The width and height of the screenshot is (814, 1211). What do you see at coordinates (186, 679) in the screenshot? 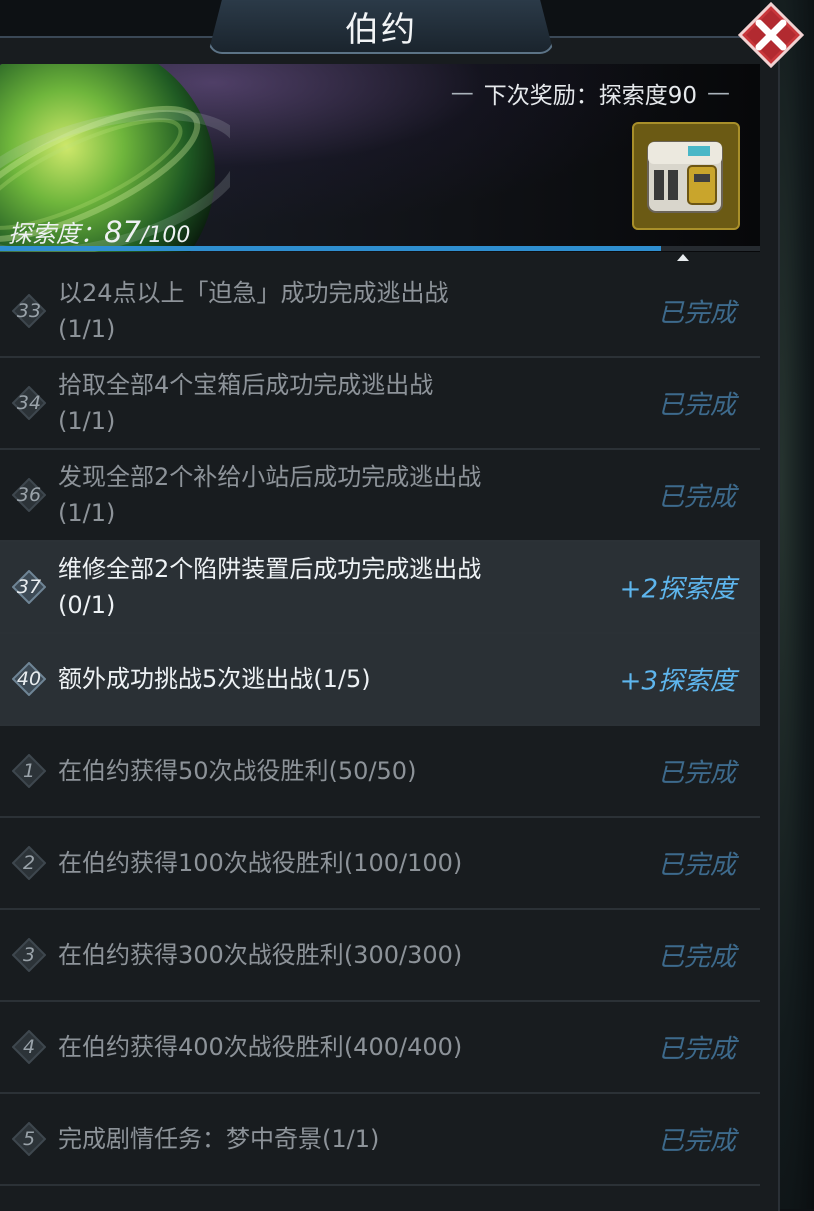
I see `task-title: 额外成功挑战5次逃出战` at bounding box center [186, 679].